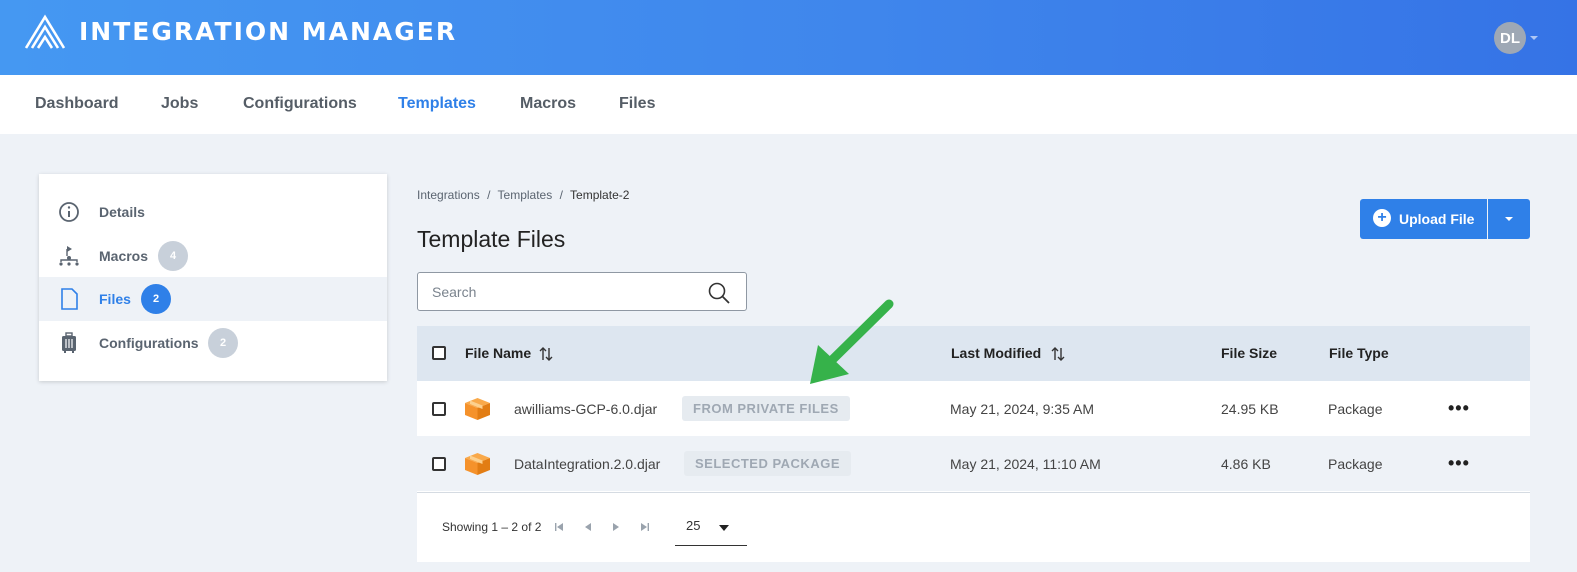 This screenshot has width=1577, height=572. I want to click on source-tag: FROM PRIVATE FILES, so click(766, 408).